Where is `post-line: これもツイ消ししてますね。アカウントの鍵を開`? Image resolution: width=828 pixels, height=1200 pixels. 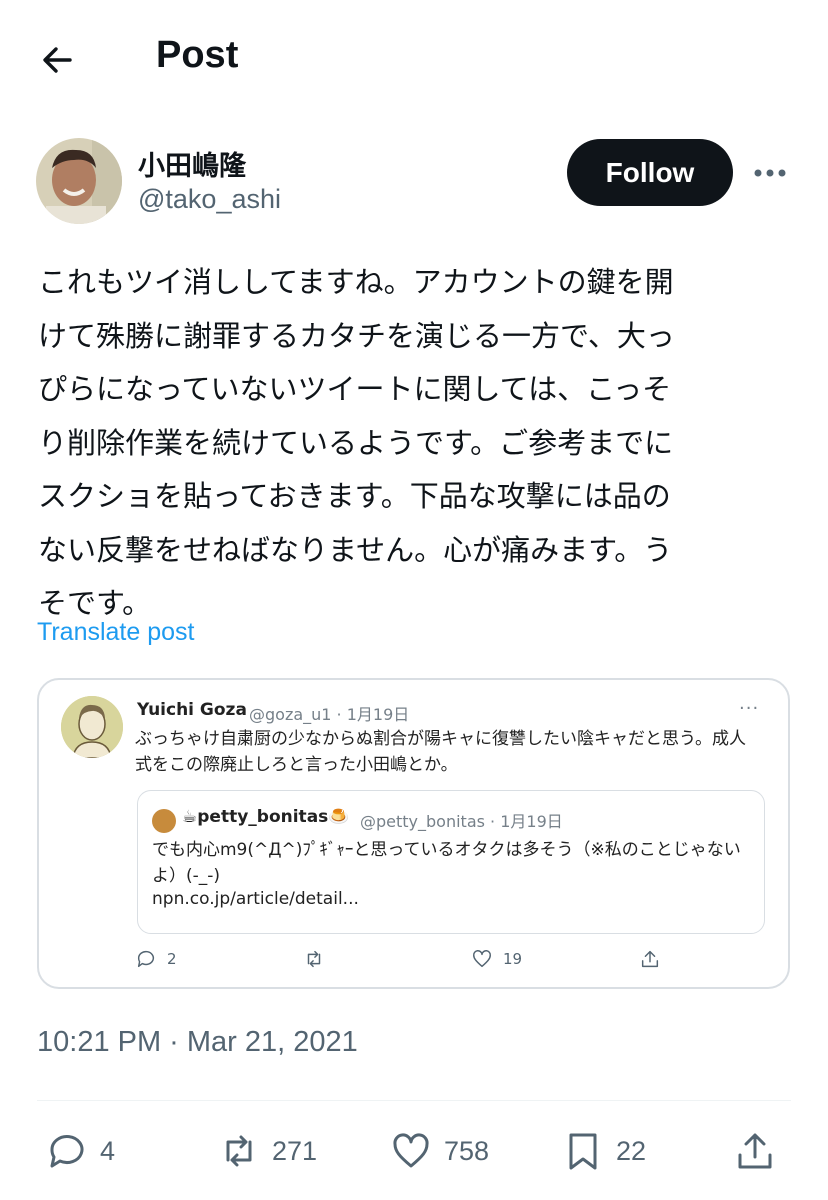
post-line: これもツイ消ししてますね。アカウントの鍵を開 is located at coordinates (356, 282).